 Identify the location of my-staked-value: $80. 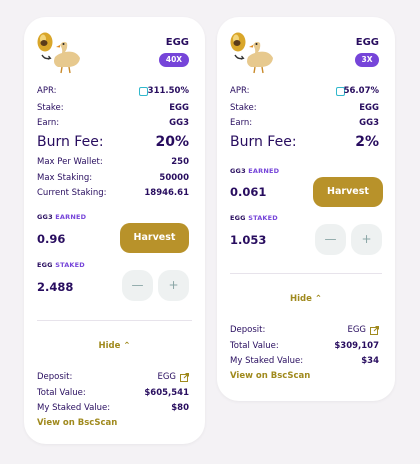
(180, 408).